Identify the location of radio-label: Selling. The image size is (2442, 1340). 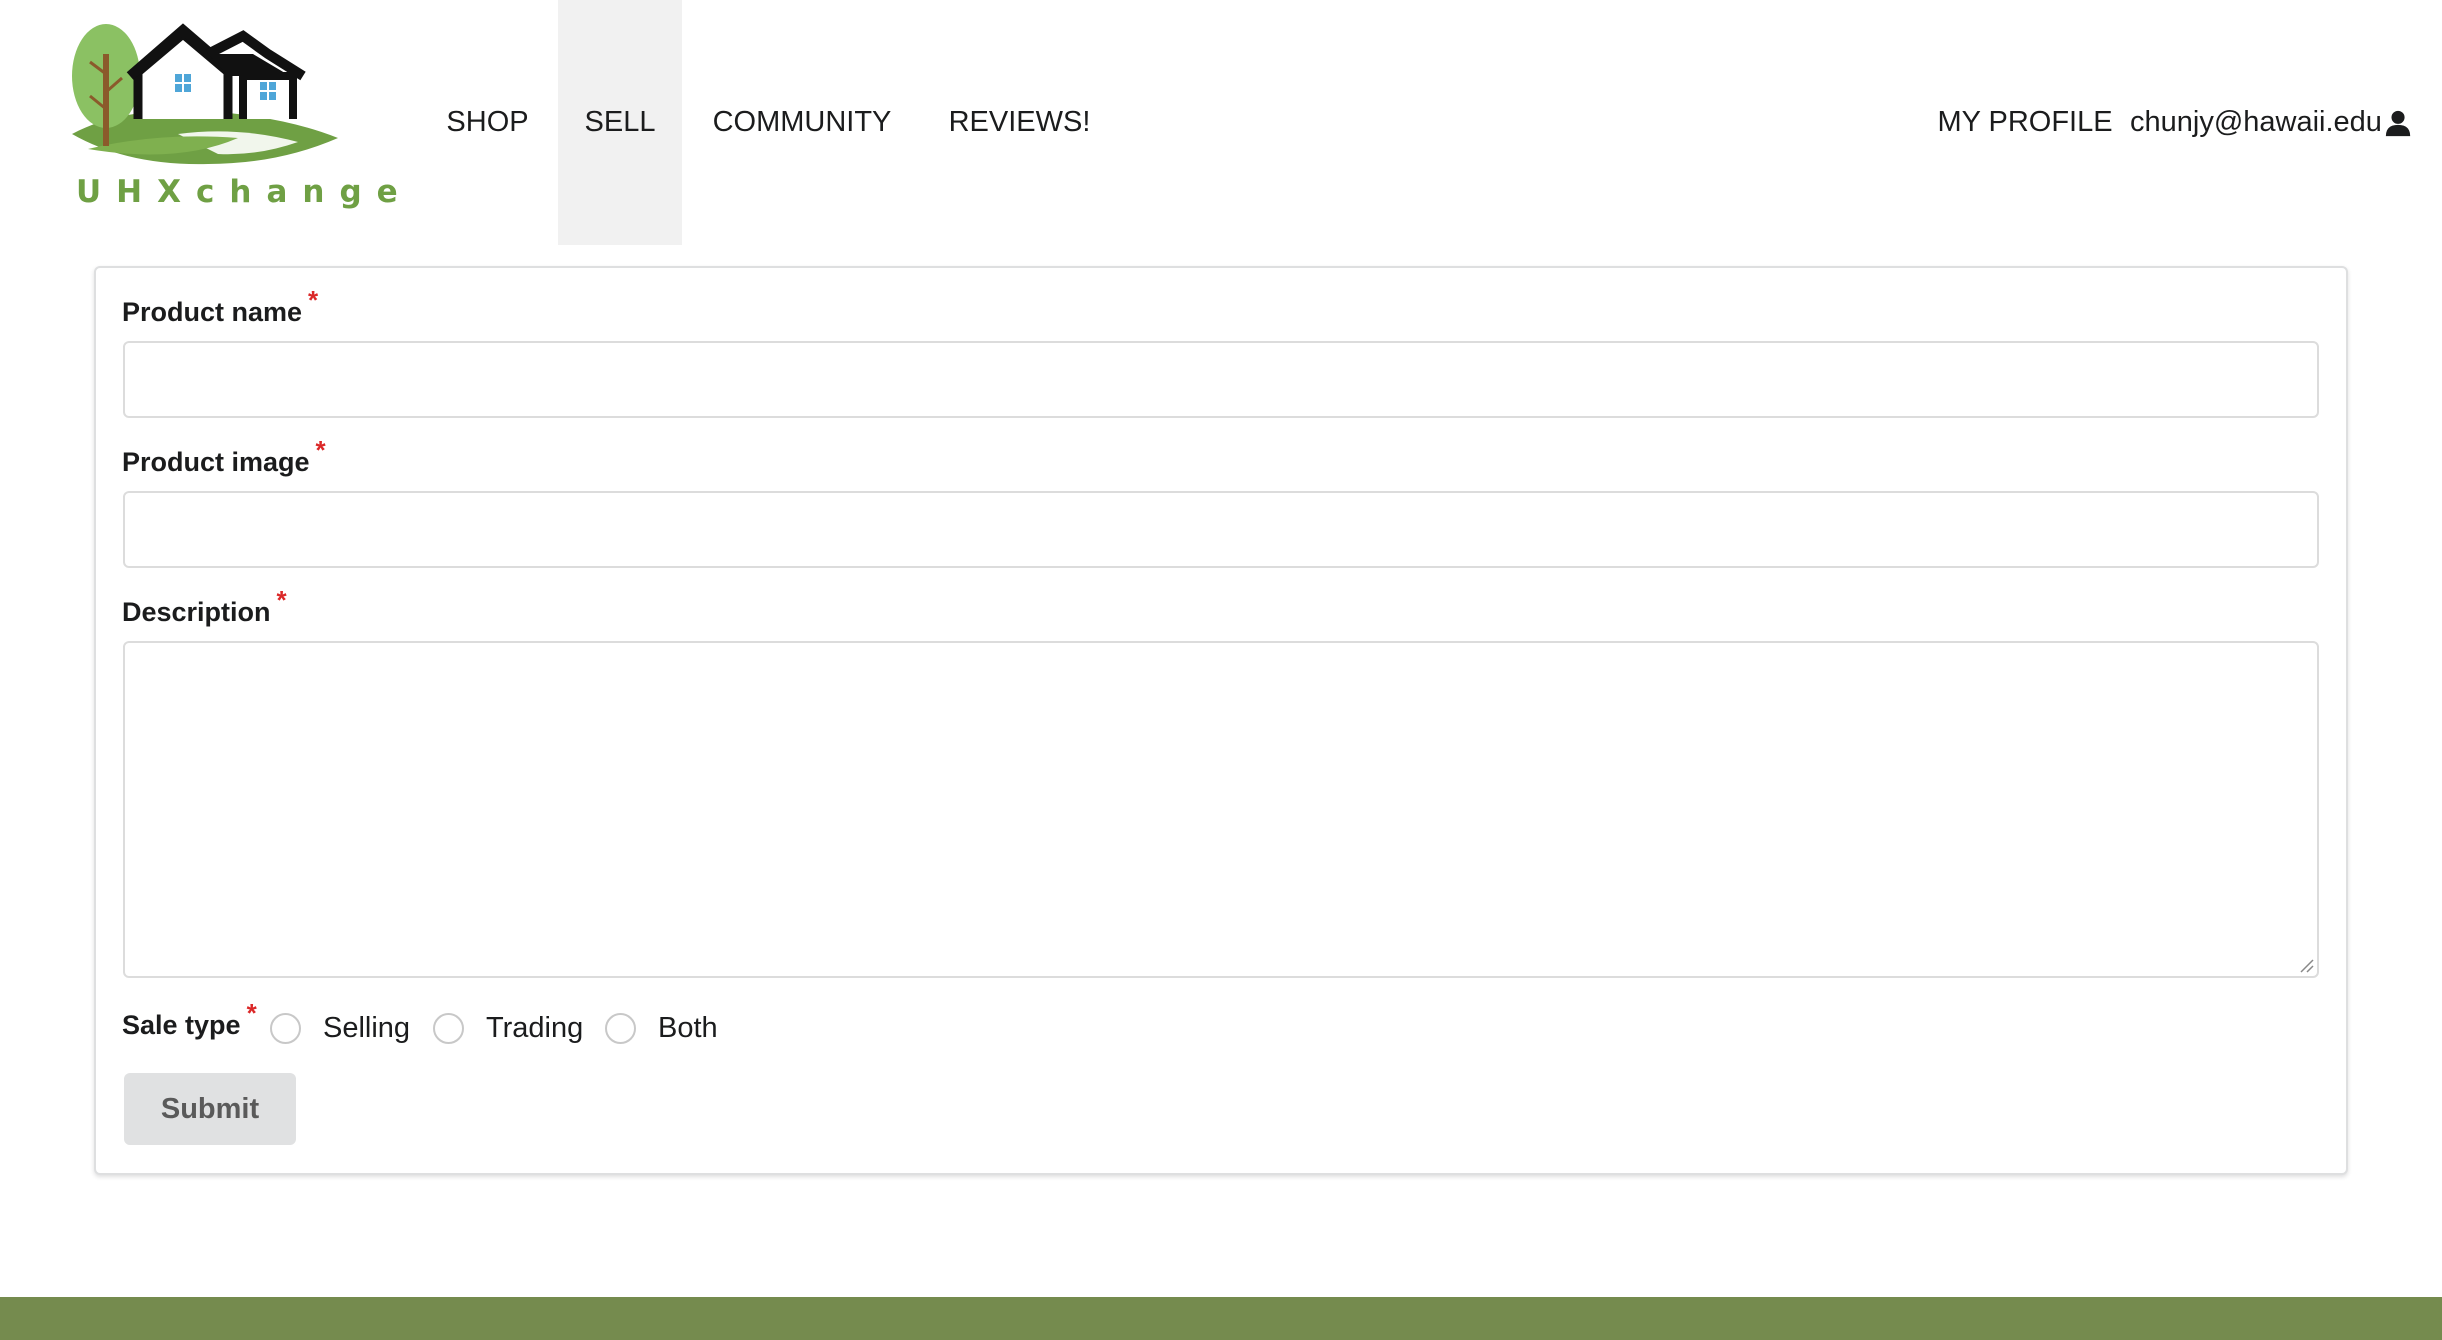
(367, 1027).